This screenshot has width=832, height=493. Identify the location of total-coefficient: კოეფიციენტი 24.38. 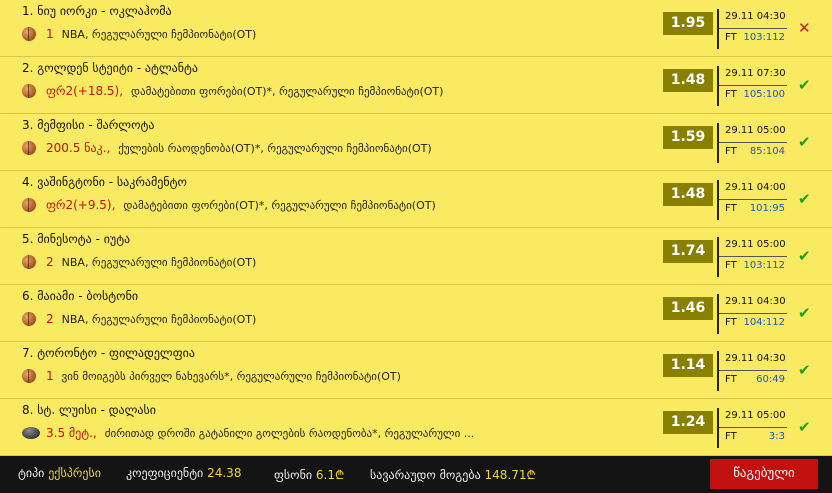
(183, 473).